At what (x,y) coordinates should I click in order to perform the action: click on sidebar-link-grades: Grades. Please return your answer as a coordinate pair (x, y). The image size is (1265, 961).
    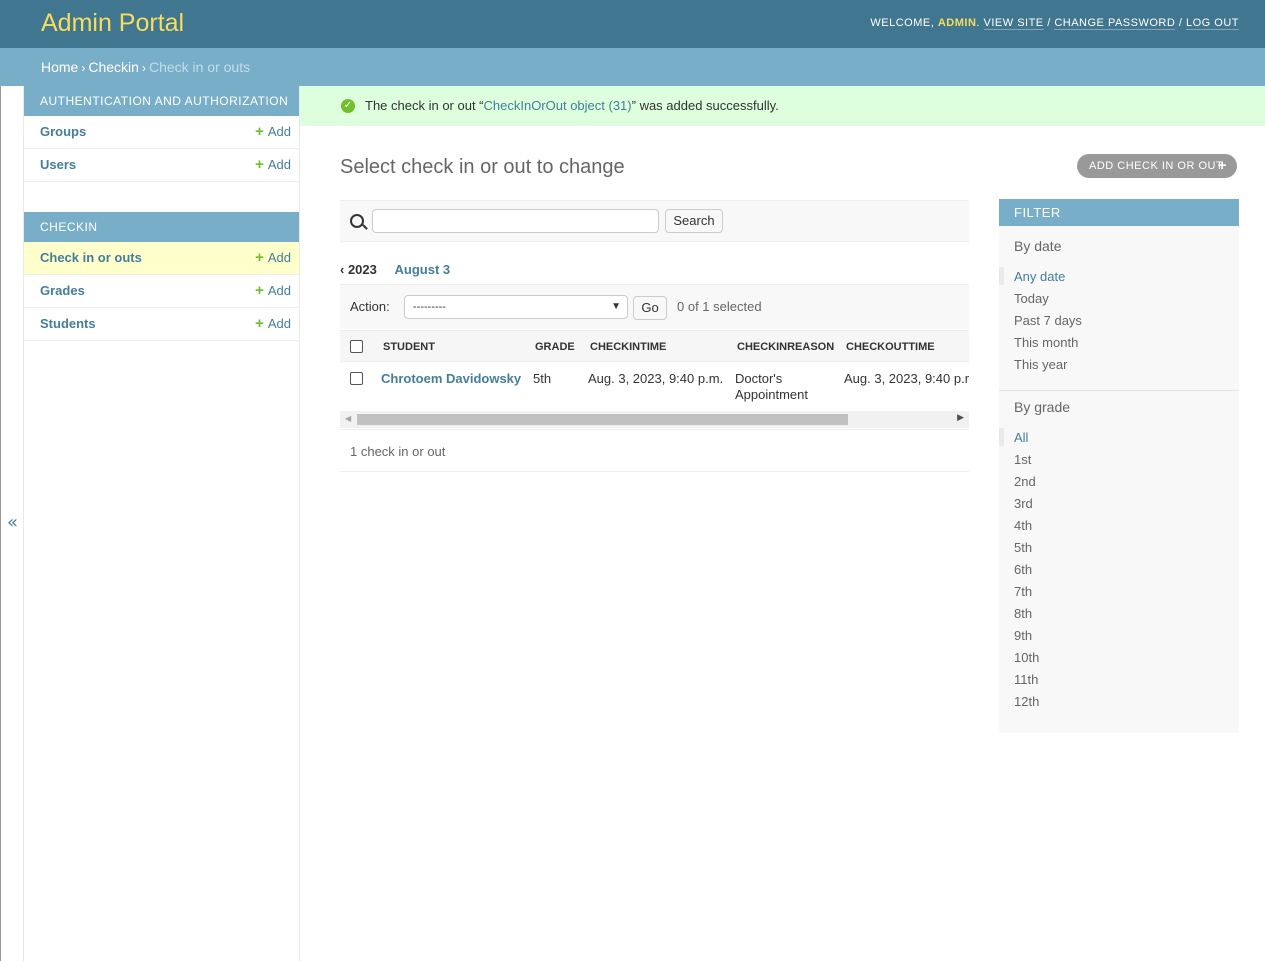
    Looking at the image, I should click on (62, 290).